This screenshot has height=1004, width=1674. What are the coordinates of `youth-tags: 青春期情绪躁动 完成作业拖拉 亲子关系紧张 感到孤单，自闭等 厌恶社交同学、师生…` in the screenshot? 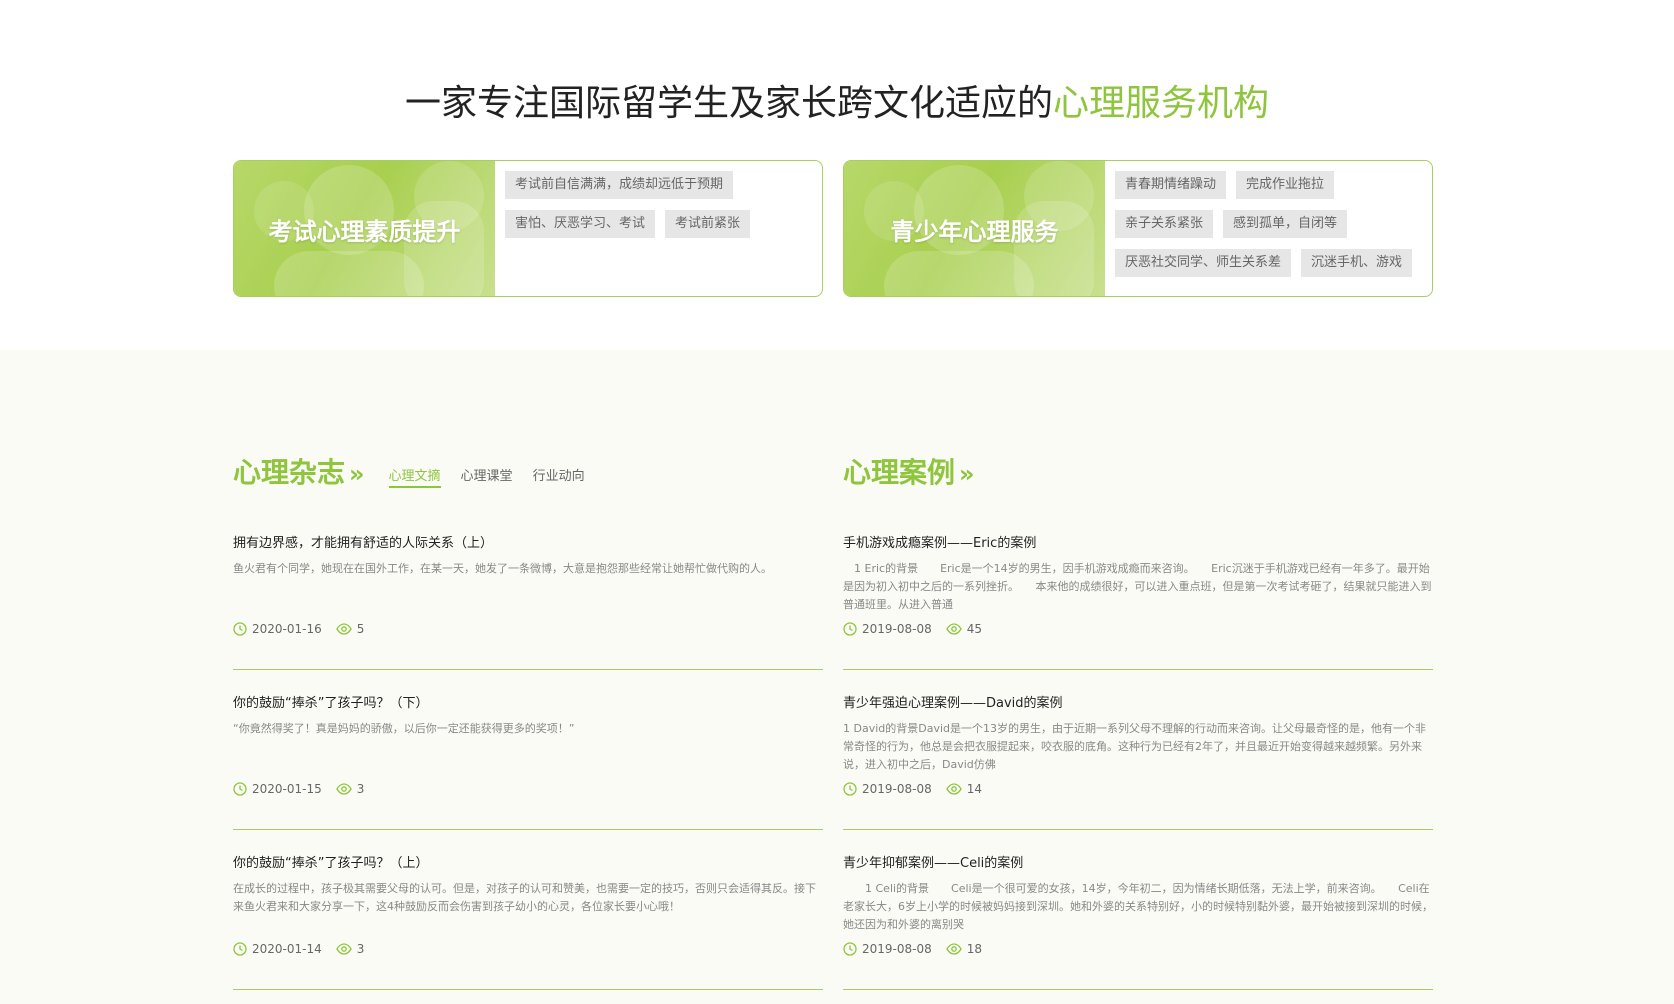 It's located at (1269, 224).